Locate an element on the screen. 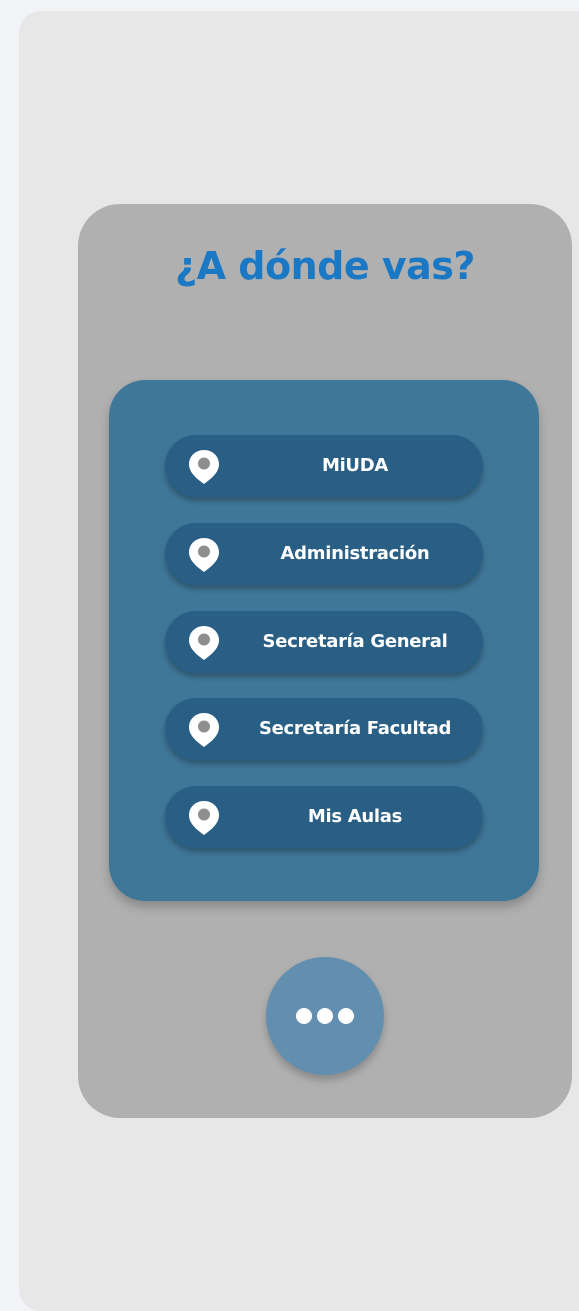 The width and height of the screenshot is (579, 1311). menu-item-administracion: Administración is located at coordinates (324, 554).